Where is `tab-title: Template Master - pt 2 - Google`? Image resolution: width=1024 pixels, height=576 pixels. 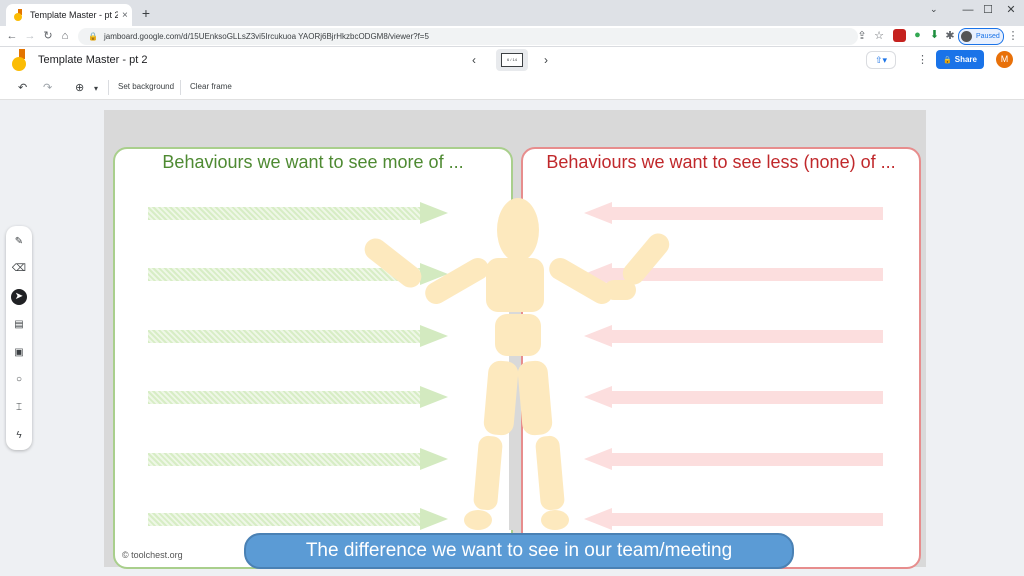 tab-title: Template Master - pt 2 - Google is located at coordinates (74, 15).